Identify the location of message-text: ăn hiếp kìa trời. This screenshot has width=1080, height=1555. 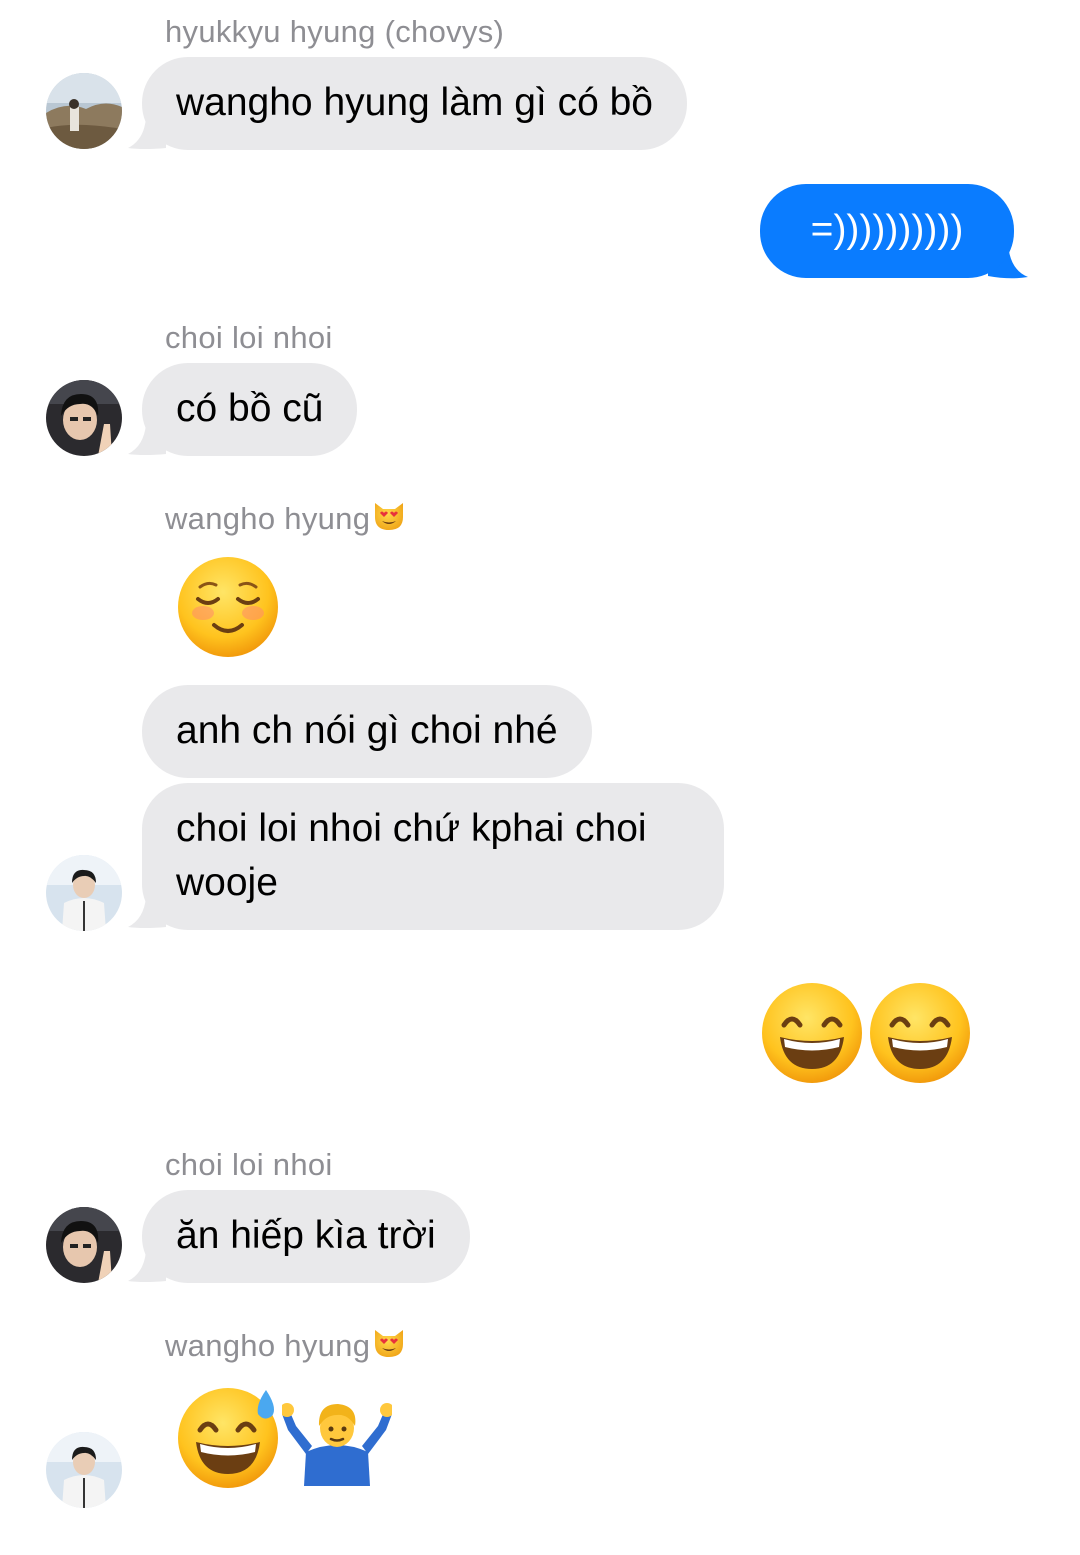
(306, 1235).